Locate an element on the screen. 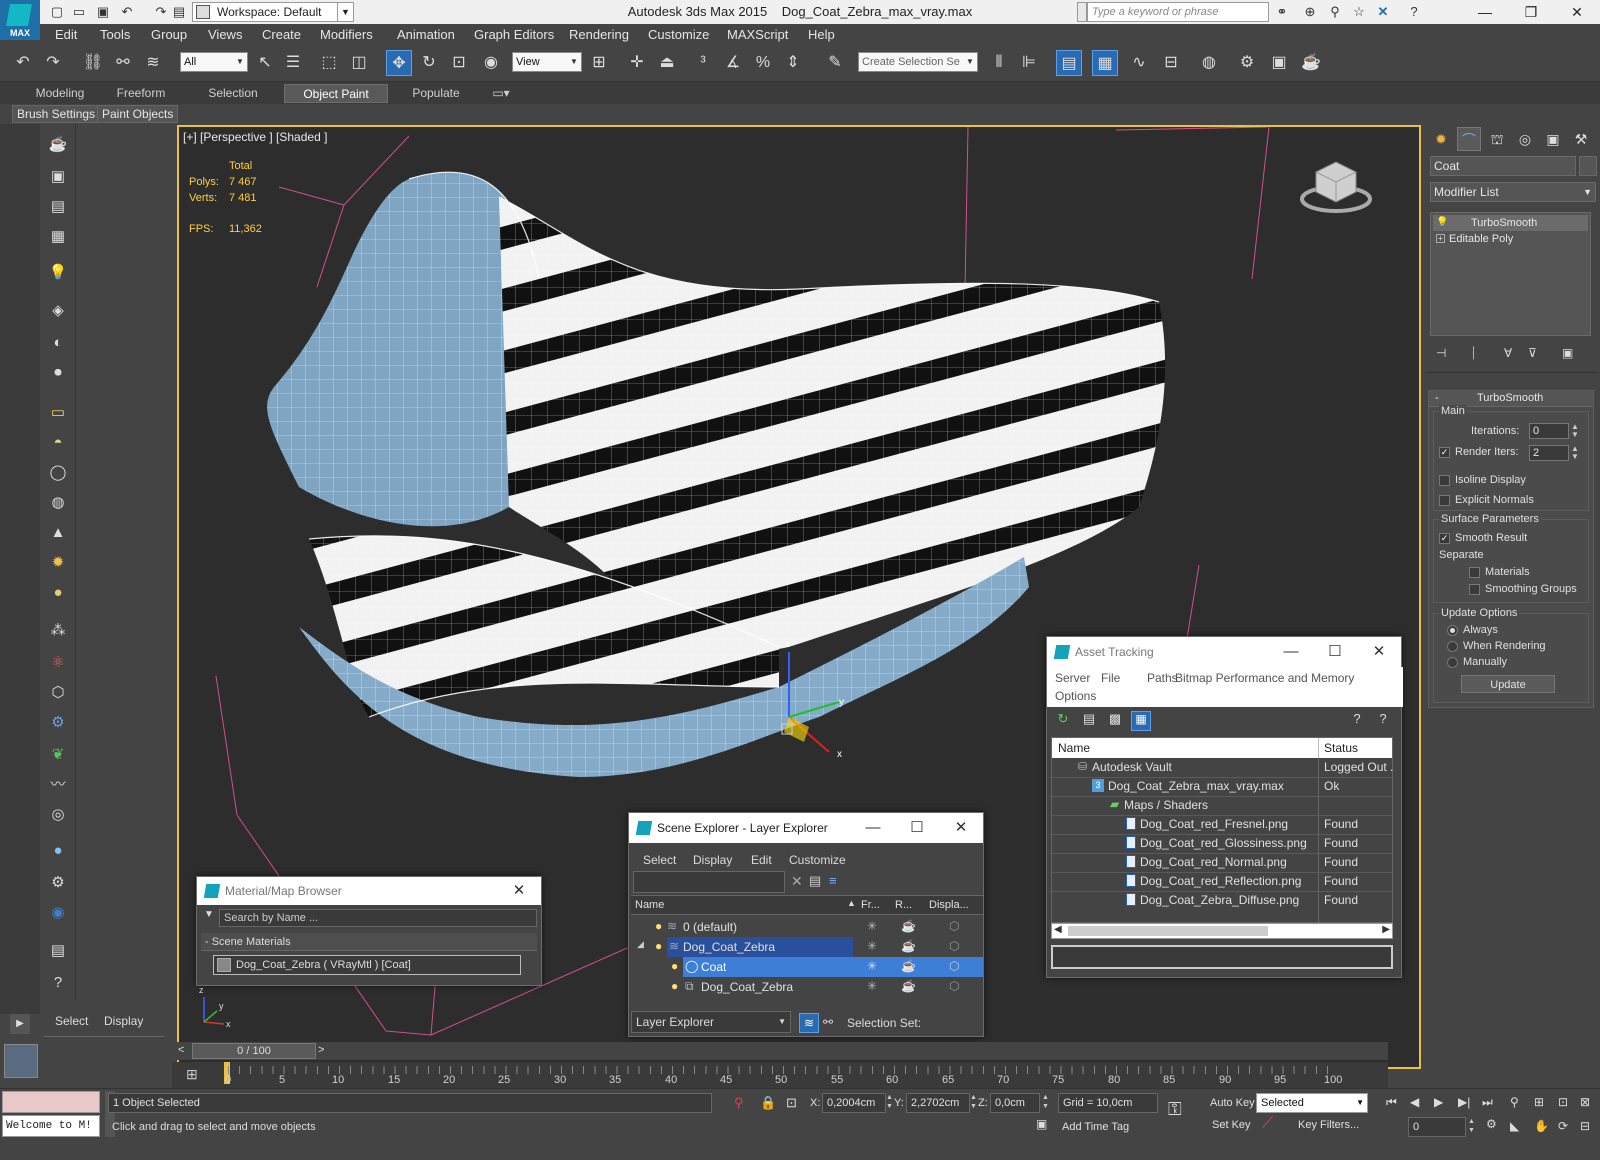 The width and height of the screenshot is (1600, 1160). spinner-snap-icon: ⇕ is located at coordinates (793, 63).